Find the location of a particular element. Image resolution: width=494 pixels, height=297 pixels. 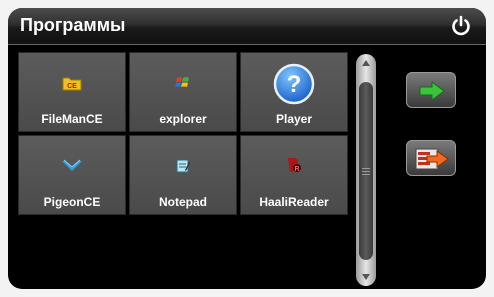

app-label: HaaliReader is located at coordinates (294, 202).